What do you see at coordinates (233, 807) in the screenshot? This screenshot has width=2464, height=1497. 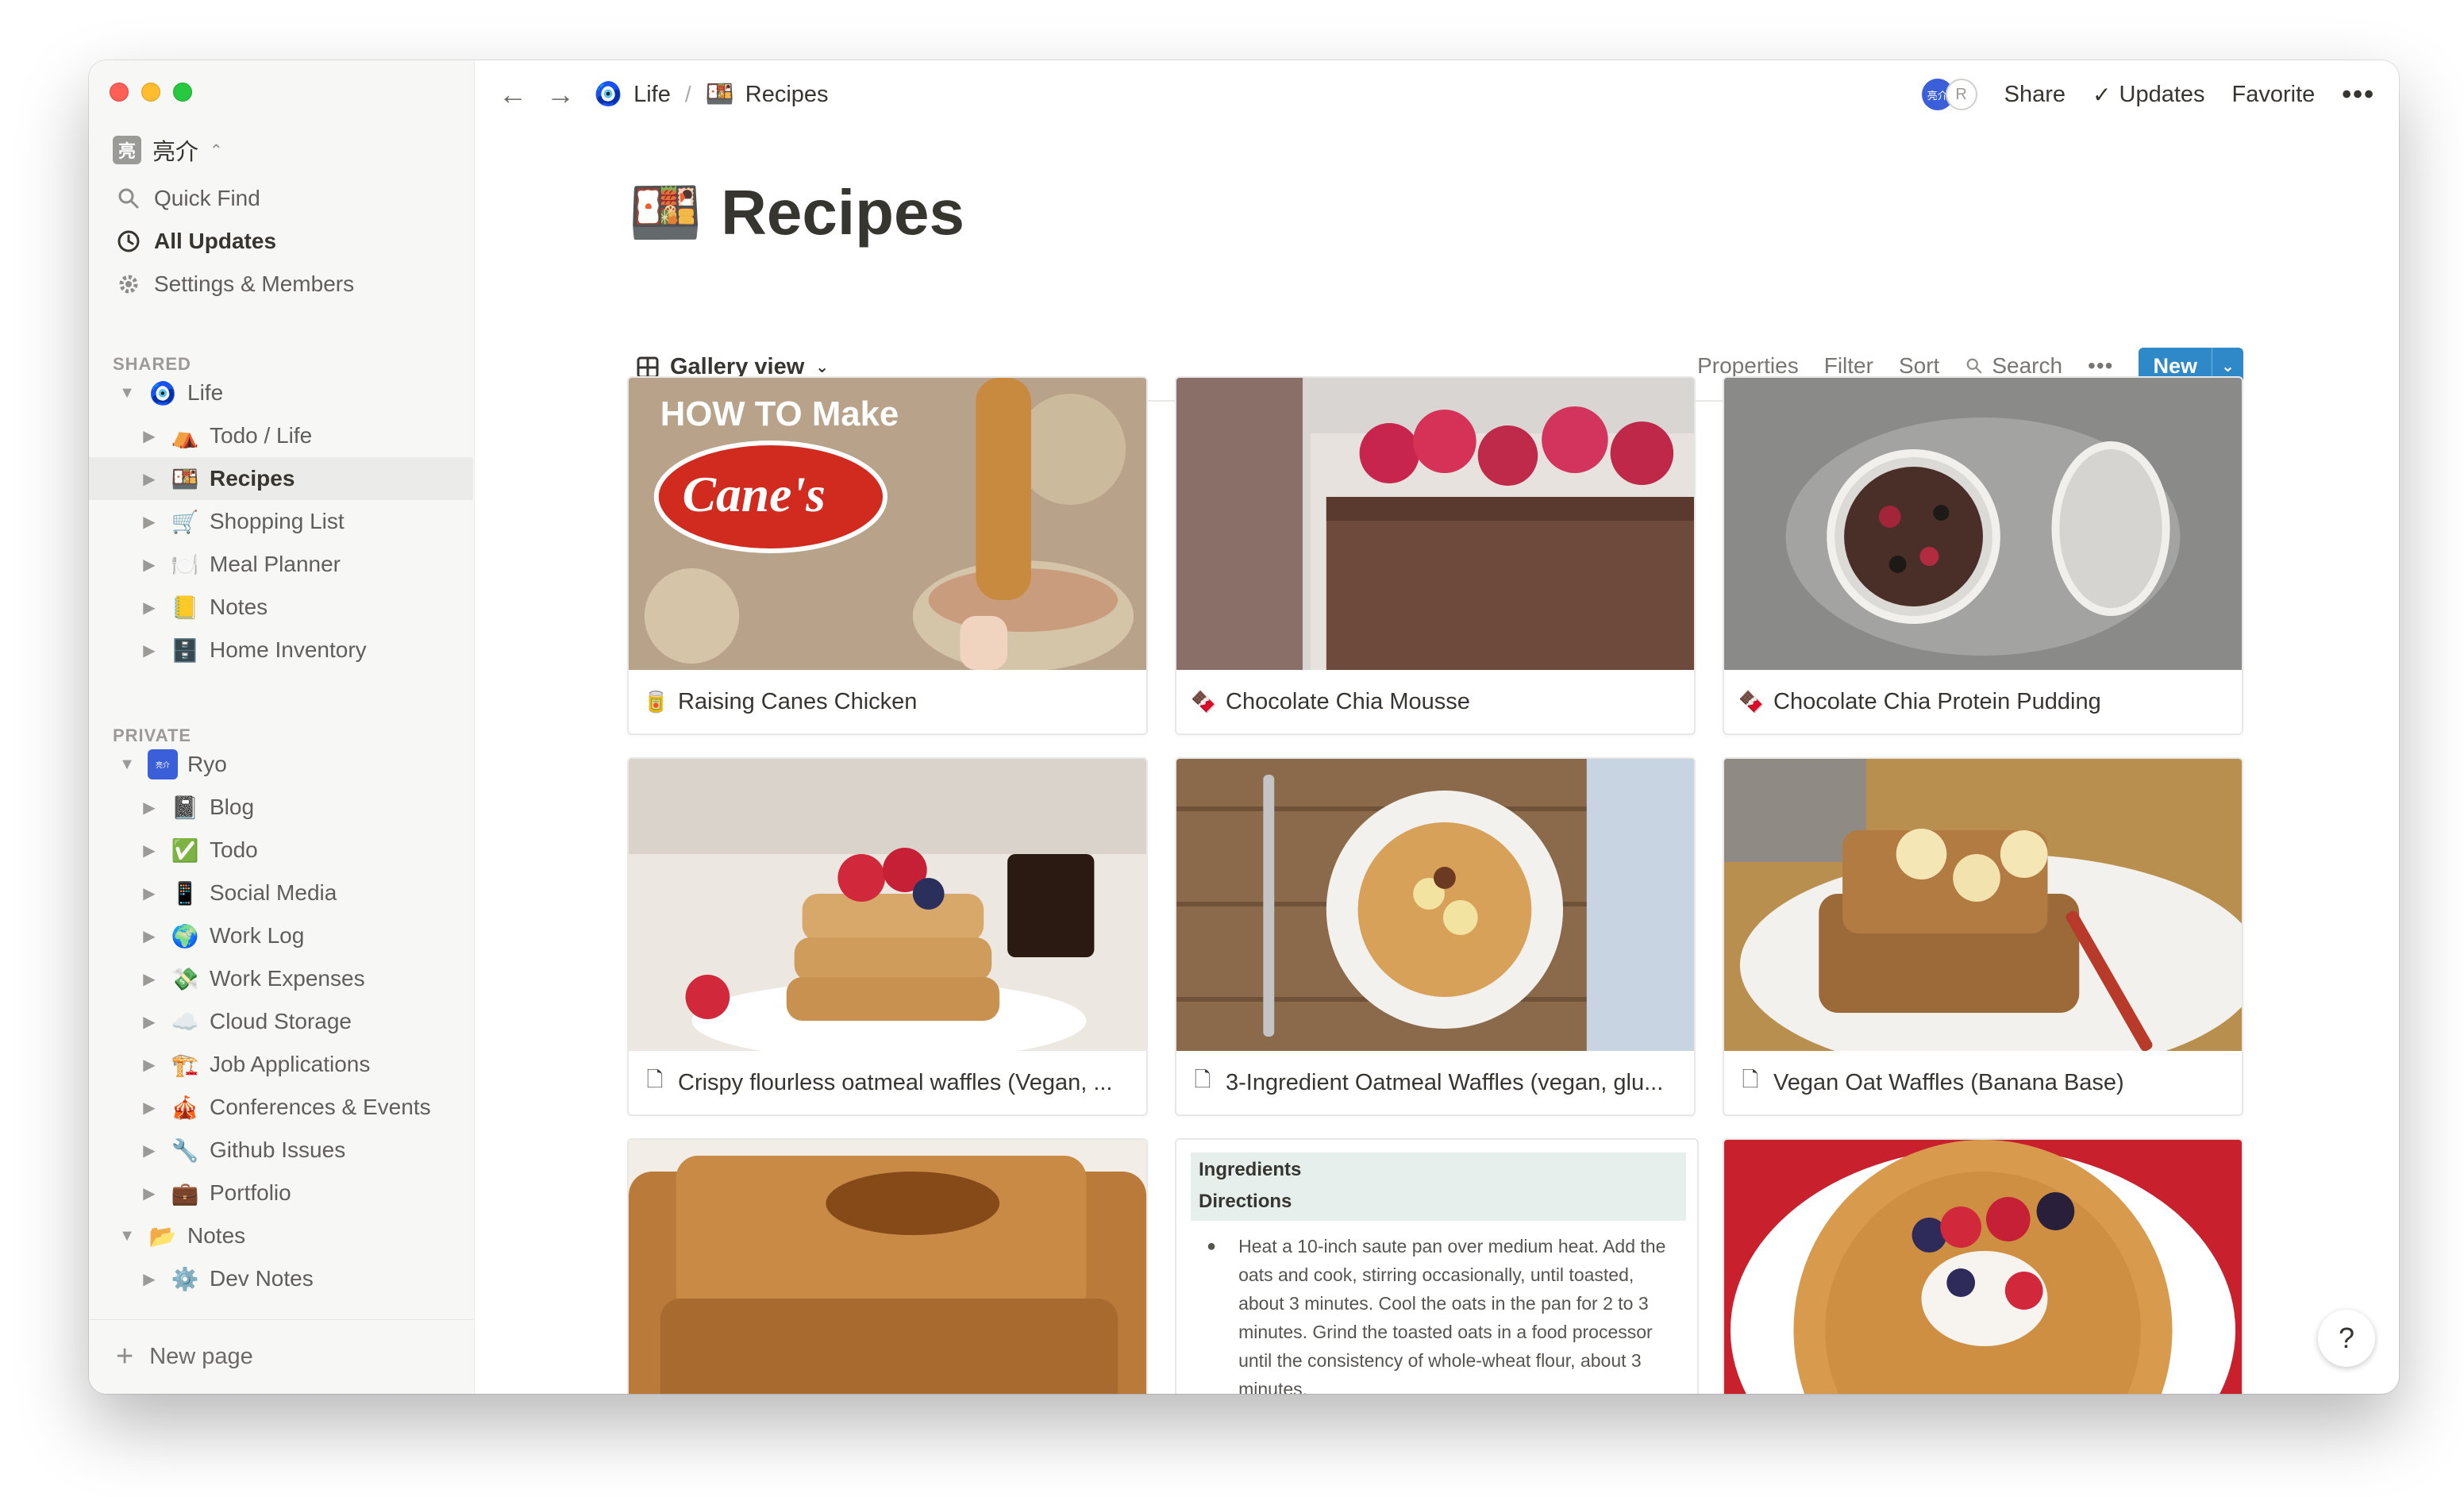 I see `sidebar-item-label: Blog` at bounding box center [233, 807].